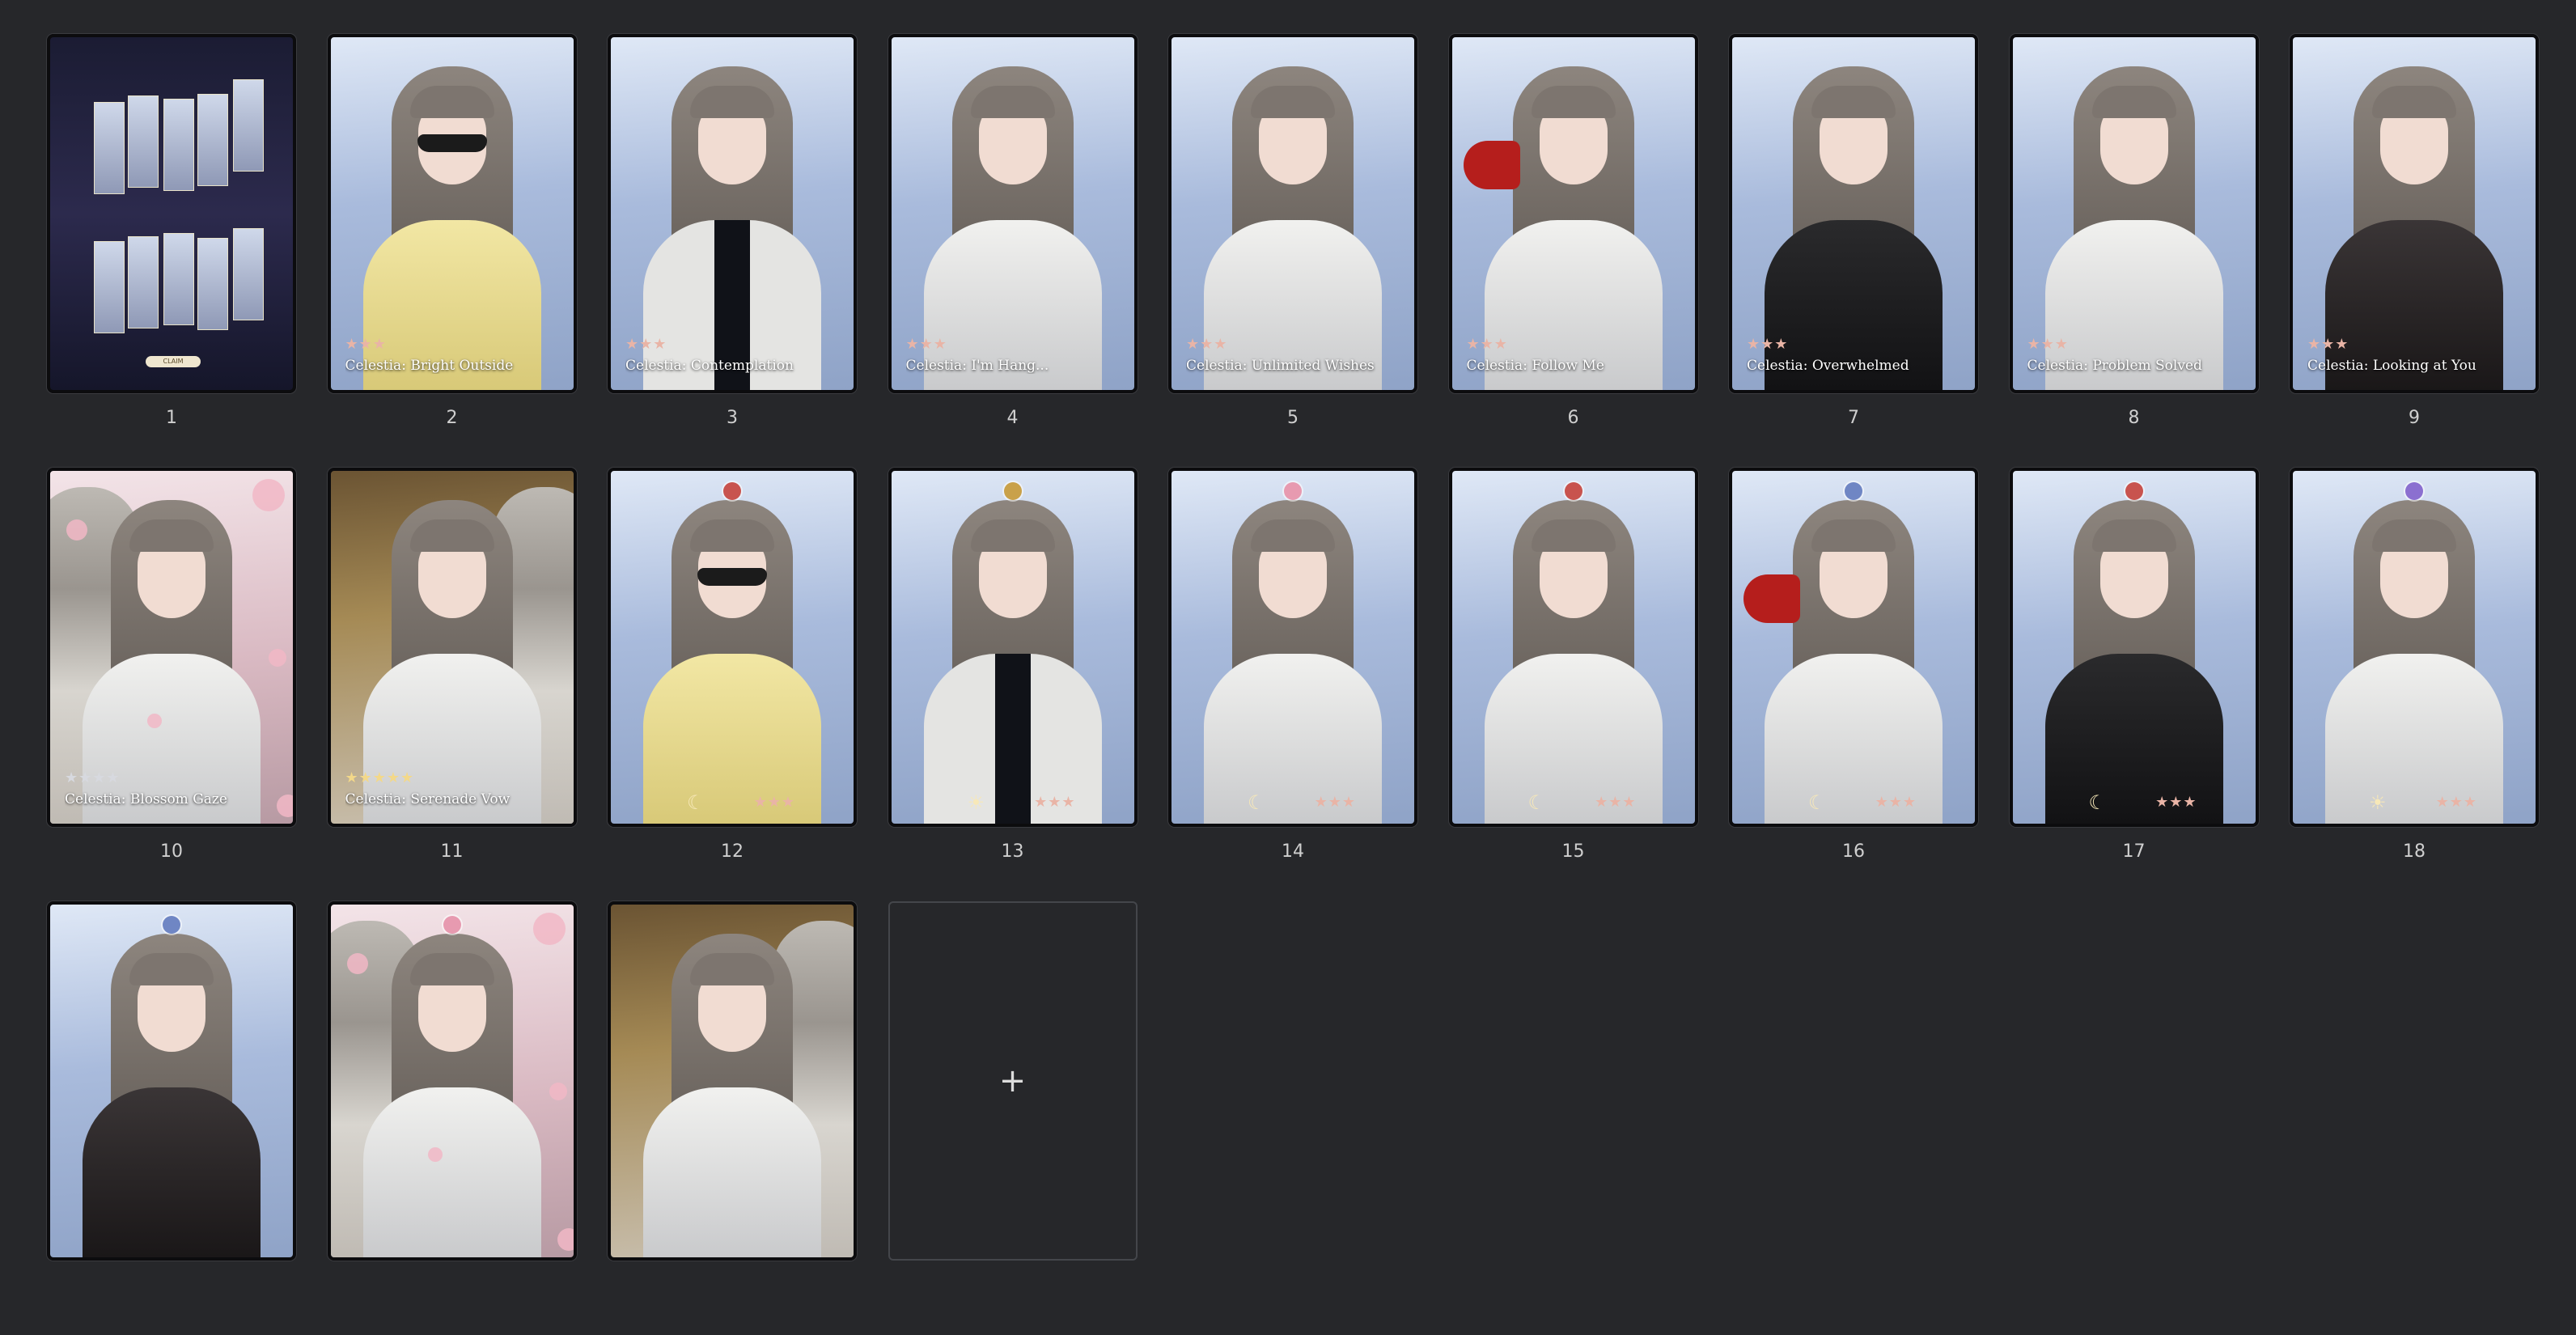 The width and height of the screenshot is (2576, 1335). What do you see at coordinates (696, 802) in the screenshot?
I see `moon-icon: ☾` at bounding box center [696, 802].